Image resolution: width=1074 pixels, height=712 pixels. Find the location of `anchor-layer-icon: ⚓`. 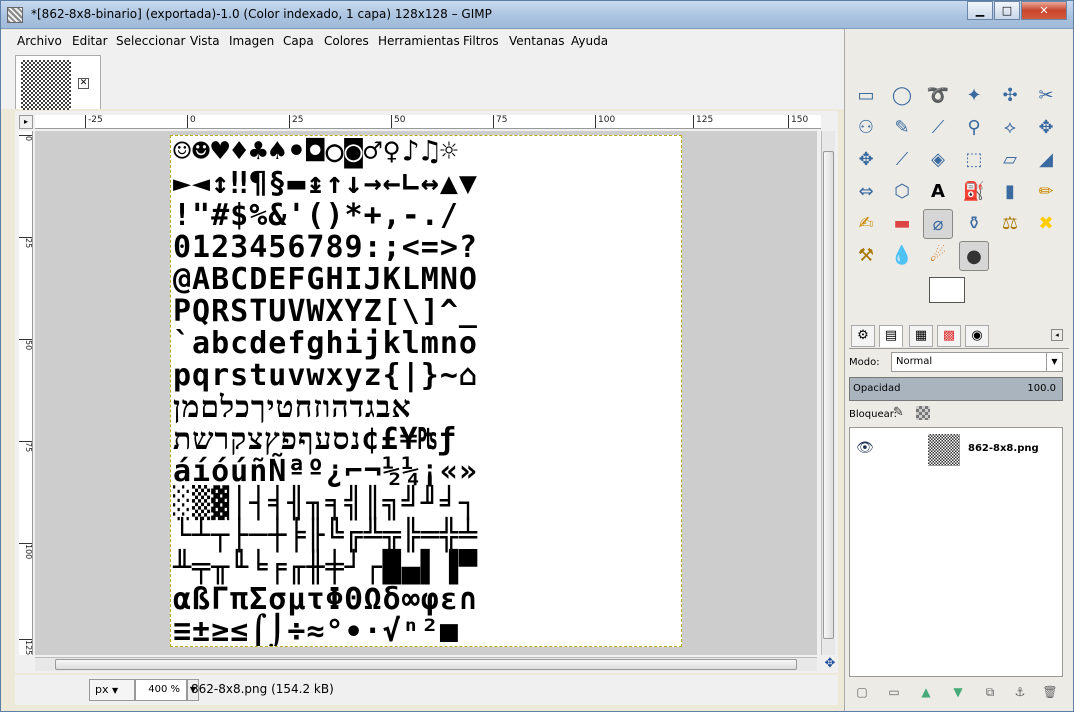

anchor-layer-icon: ⚓ is located at coordinates (1020, 692).